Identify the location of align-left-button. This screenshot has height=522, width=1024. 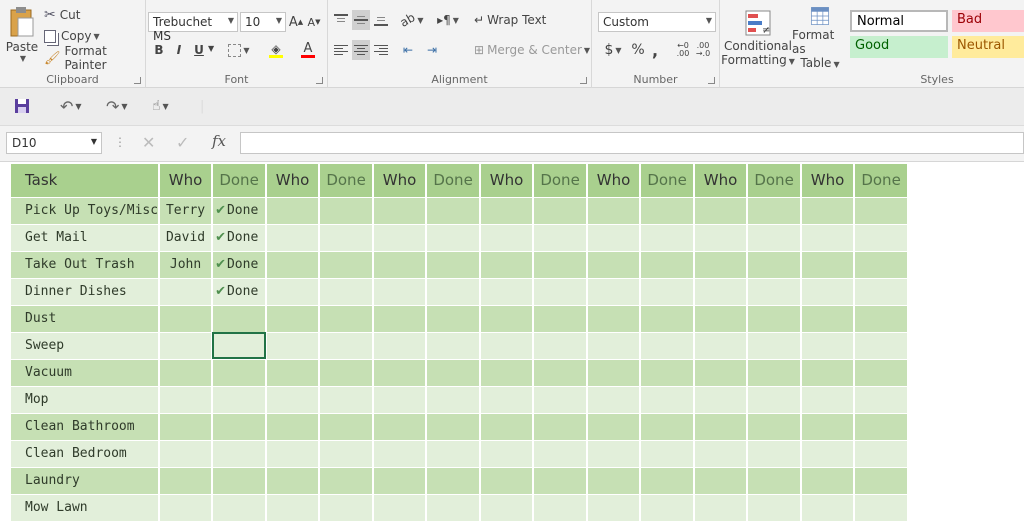
(341, 50).